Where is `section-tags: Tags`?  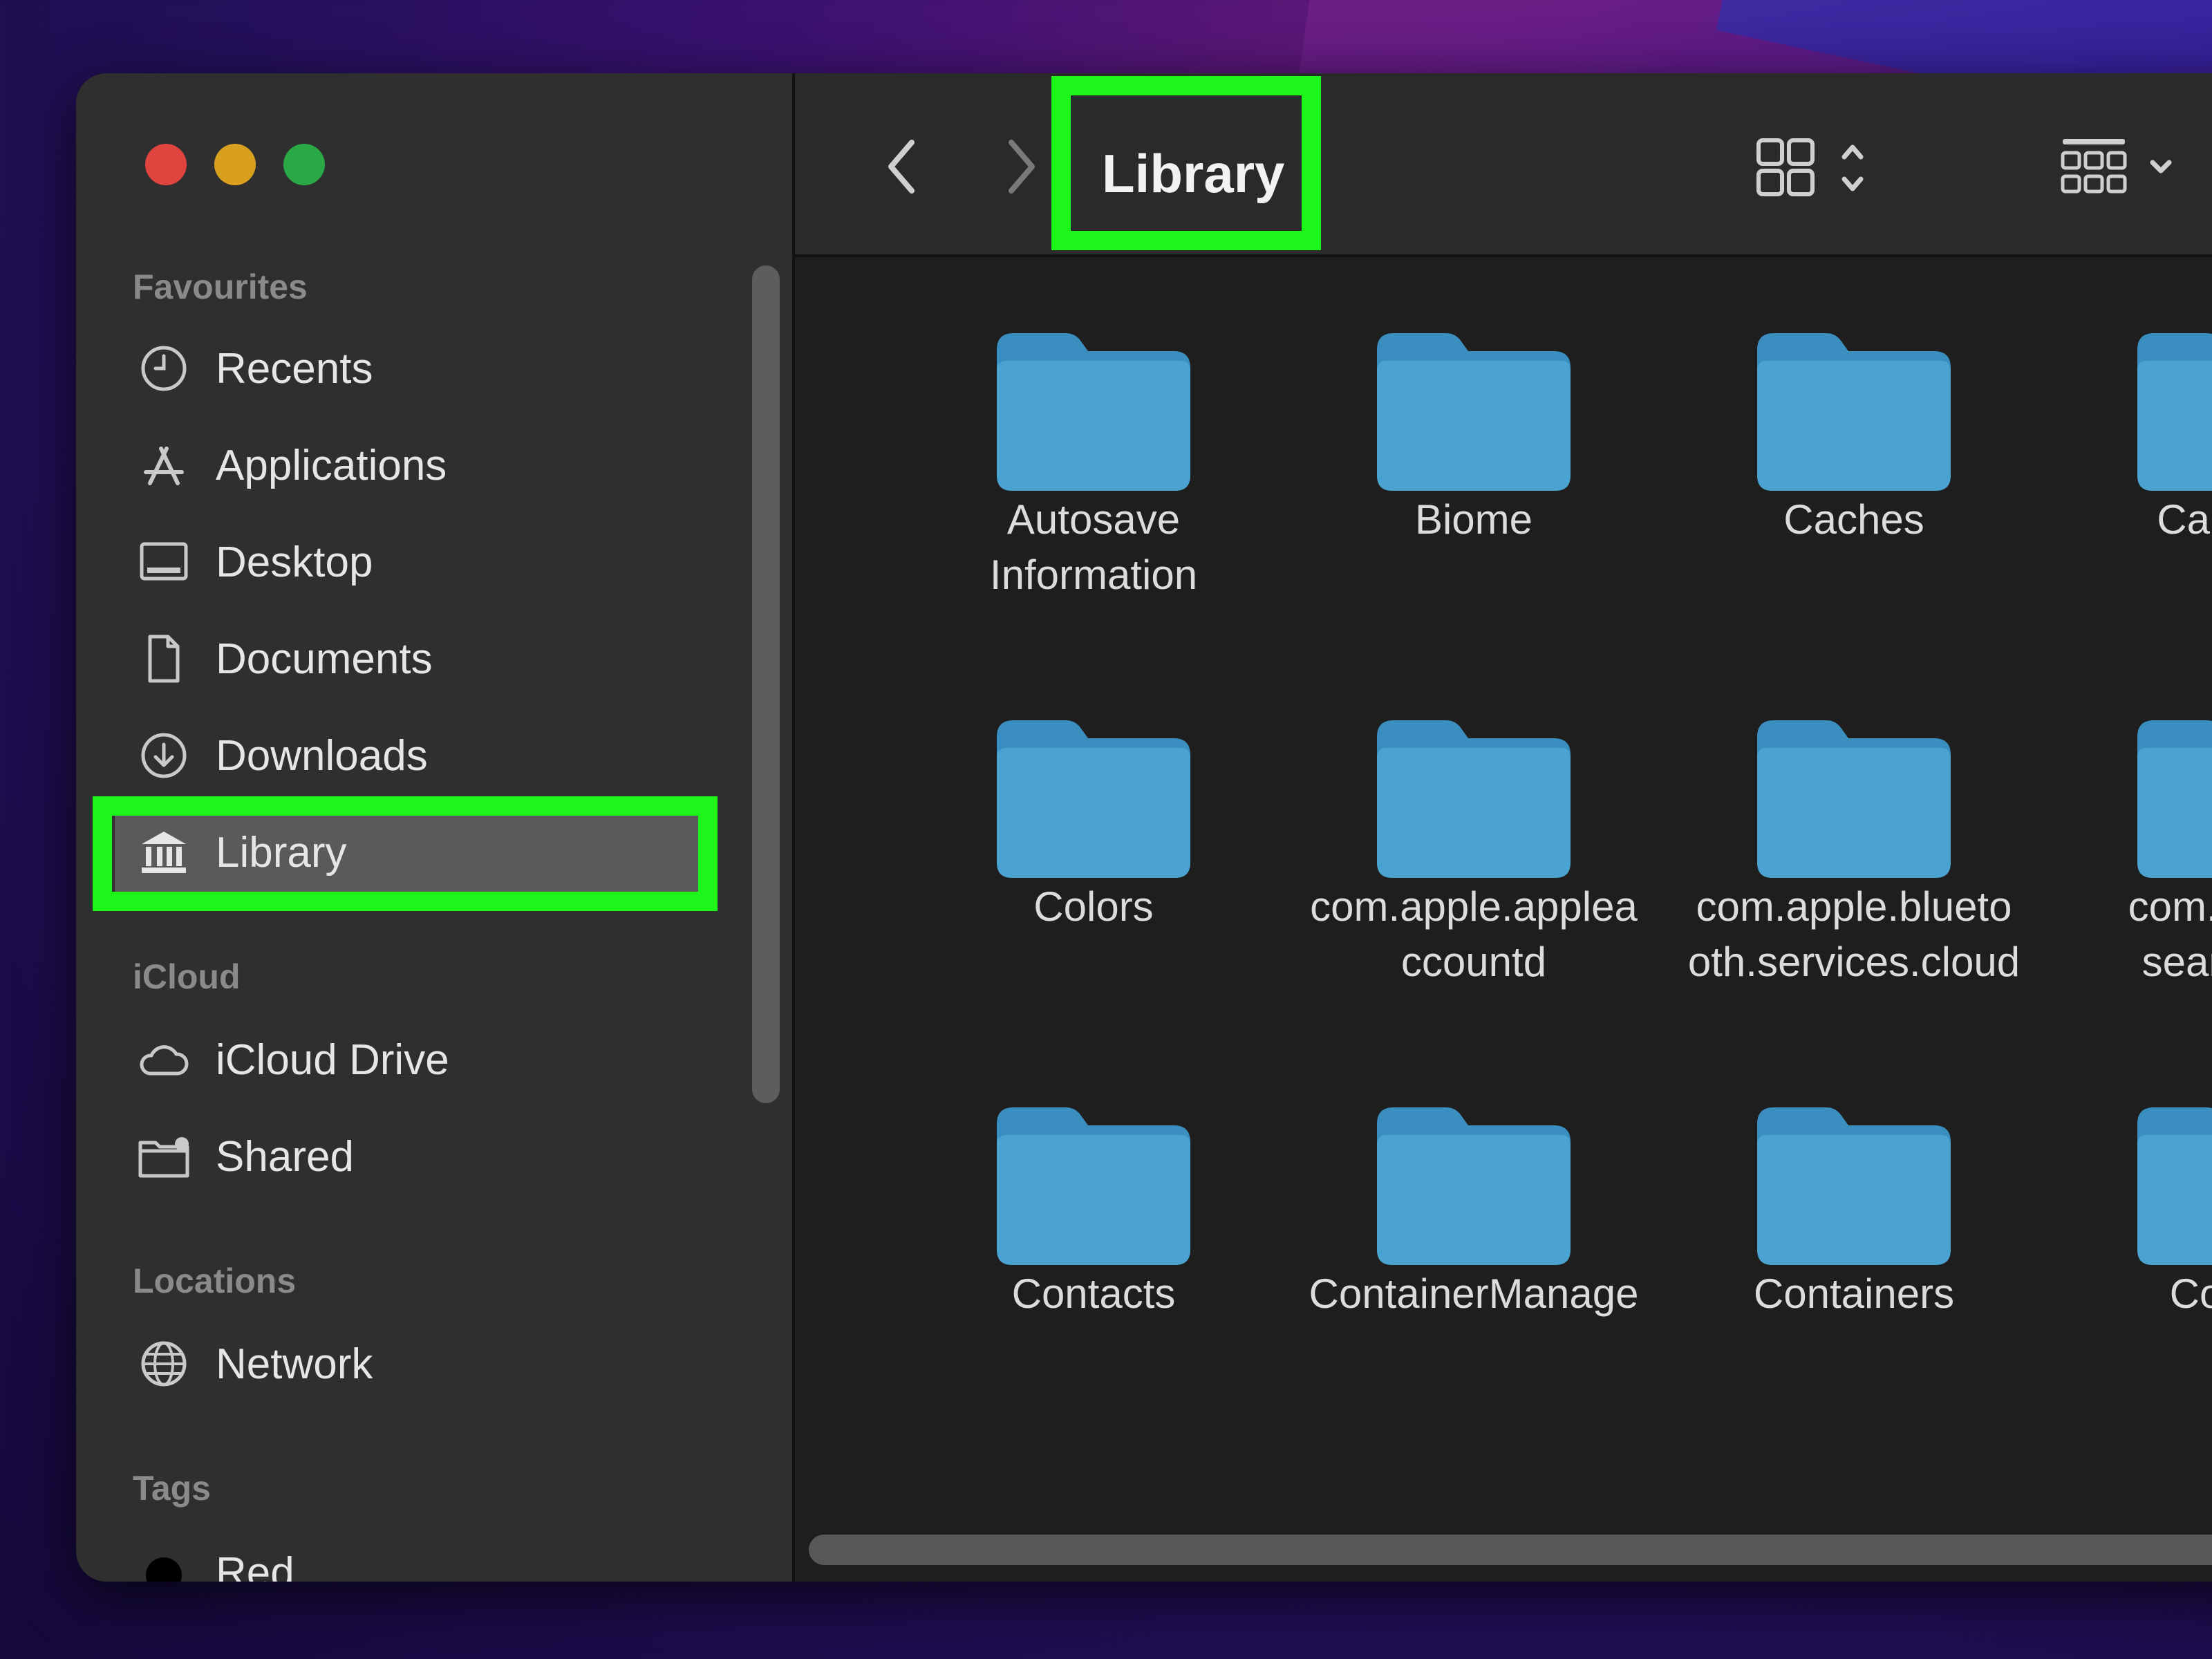
section-tags: Tags is located at coordinates (172, 1488).